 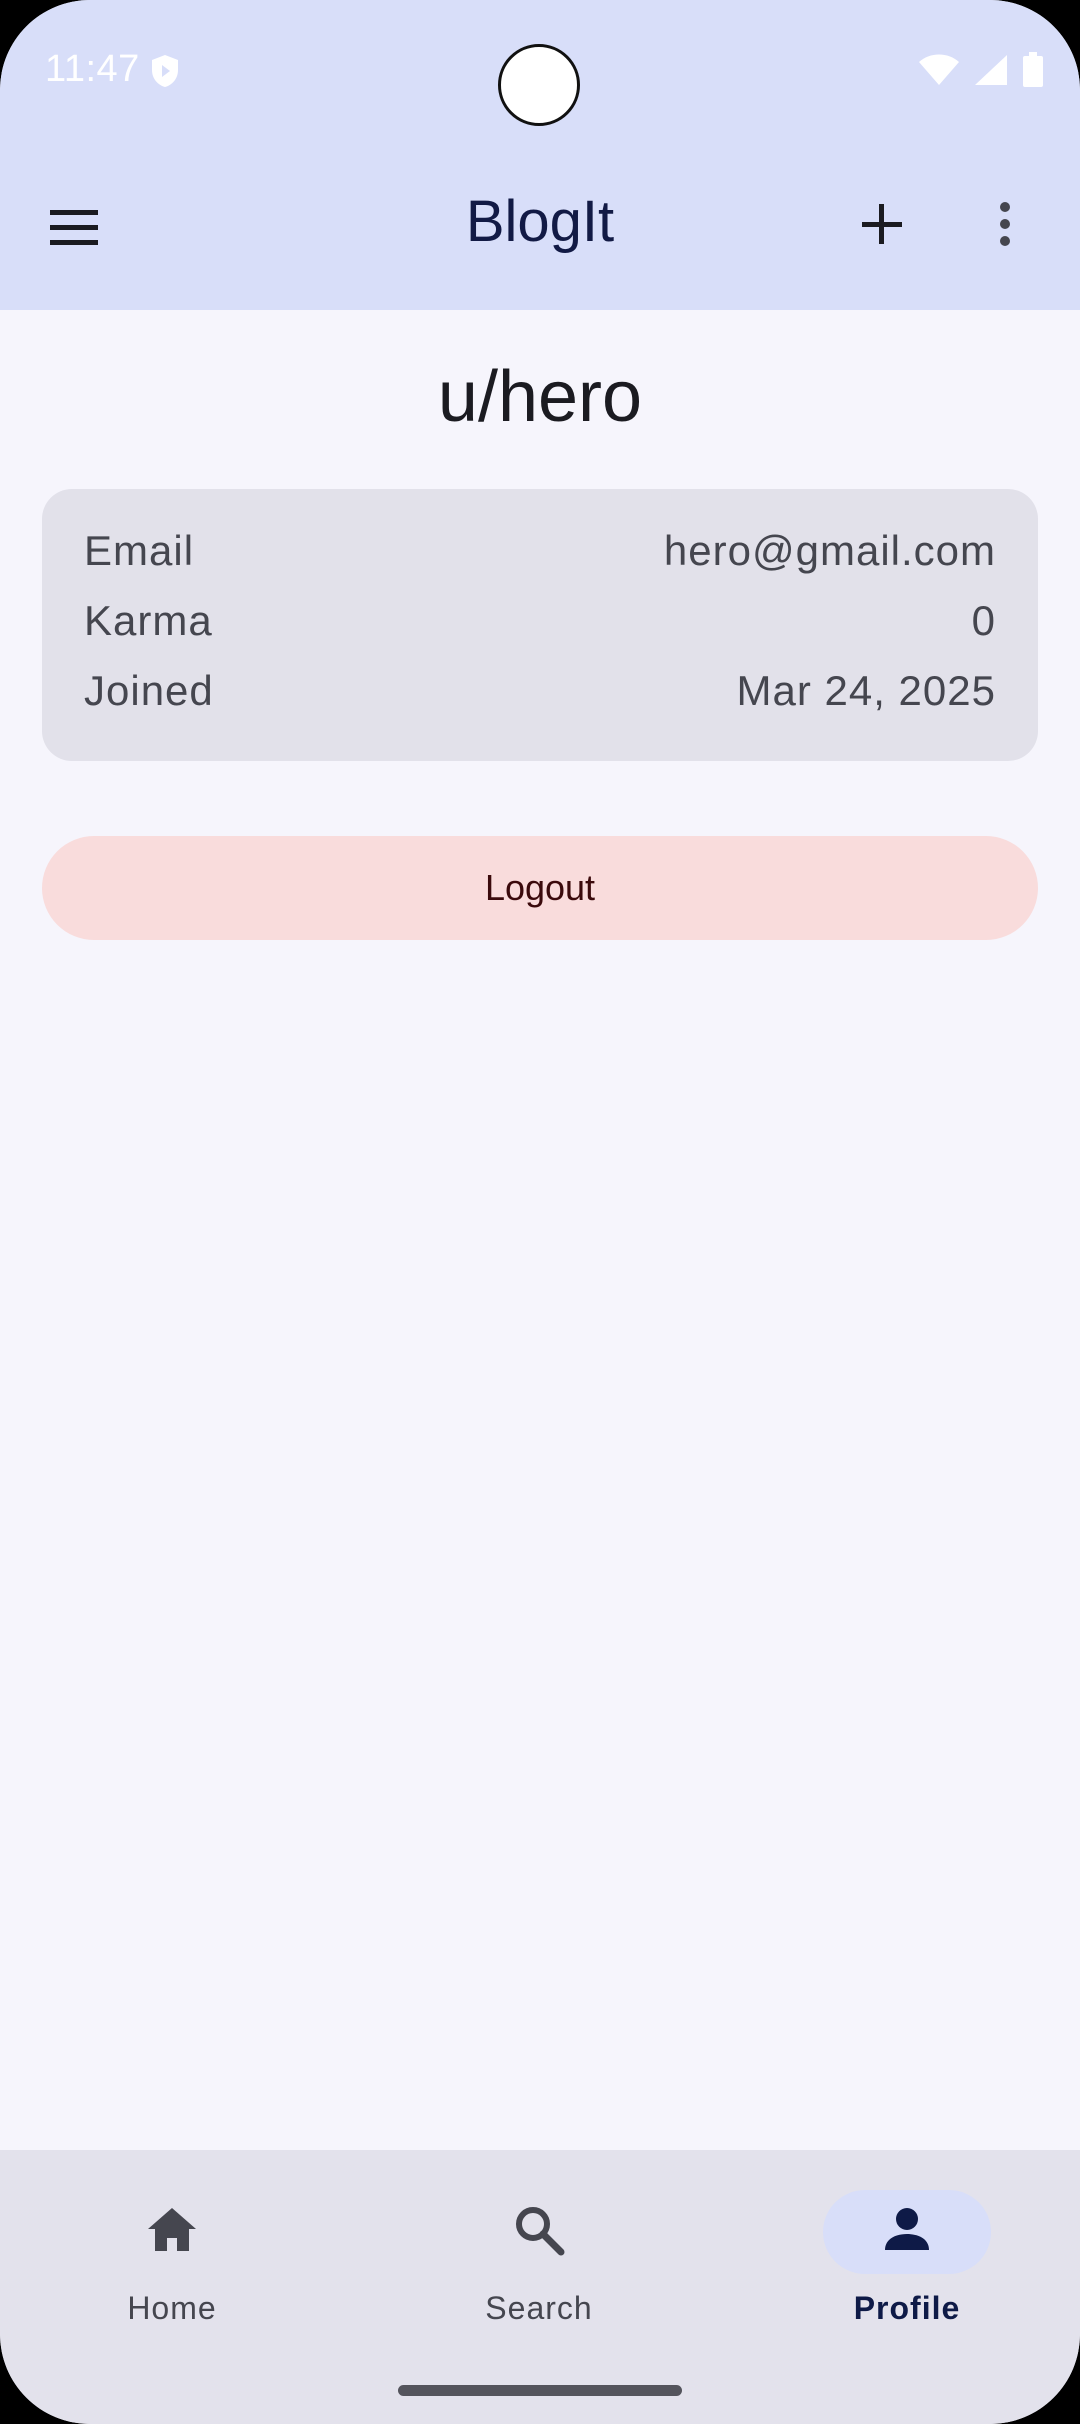 I want to click on nav-label-home: Home, so click(x=172, y=2308).